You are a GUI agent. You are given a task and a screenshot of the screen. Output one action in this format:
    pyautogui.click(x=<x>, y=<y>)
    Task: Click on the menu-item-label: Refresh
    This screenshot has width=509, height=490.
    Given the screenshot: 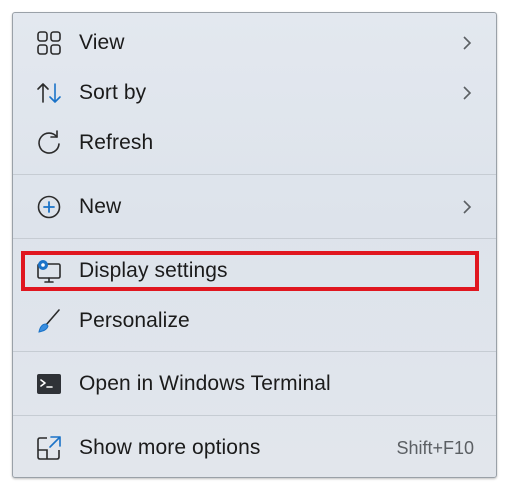 What is the action you would take?
    pyautogui.click(x=116, y=142)
    